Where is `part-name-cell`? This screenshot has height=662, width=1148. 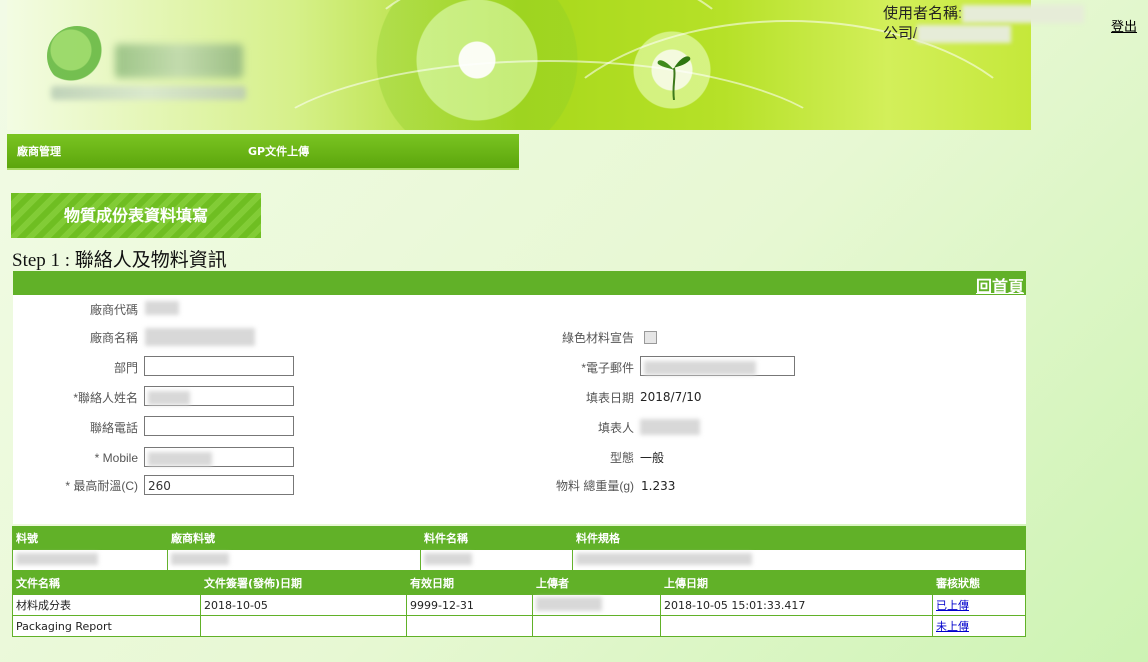
part-name-cell is located at coordinates (496, 560).